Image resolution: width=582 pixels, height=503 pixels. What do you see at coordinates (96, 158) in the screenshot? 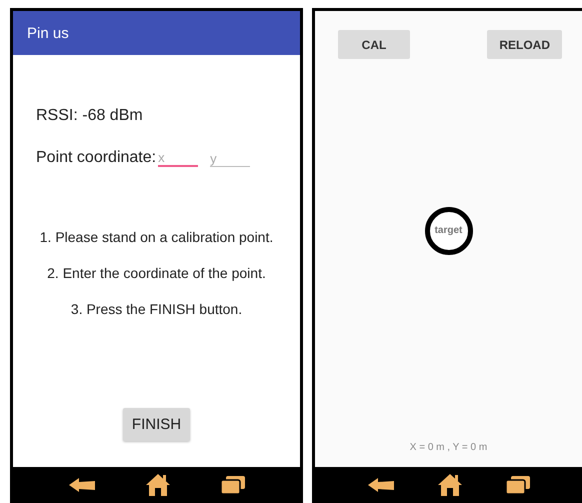
I see `coordinate-label: Point coordinate:` at bounding box center [96, 158].